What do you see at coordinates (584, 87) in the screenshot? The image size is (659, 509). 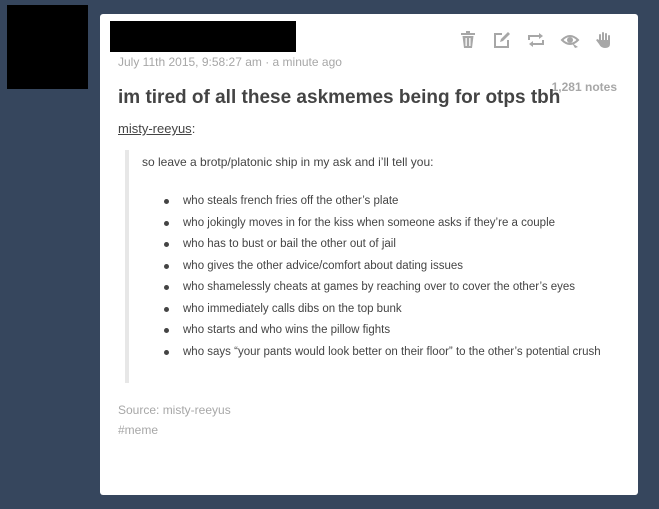 I see `notes-count: 1,281 notes` at bounding box center [584, 87].